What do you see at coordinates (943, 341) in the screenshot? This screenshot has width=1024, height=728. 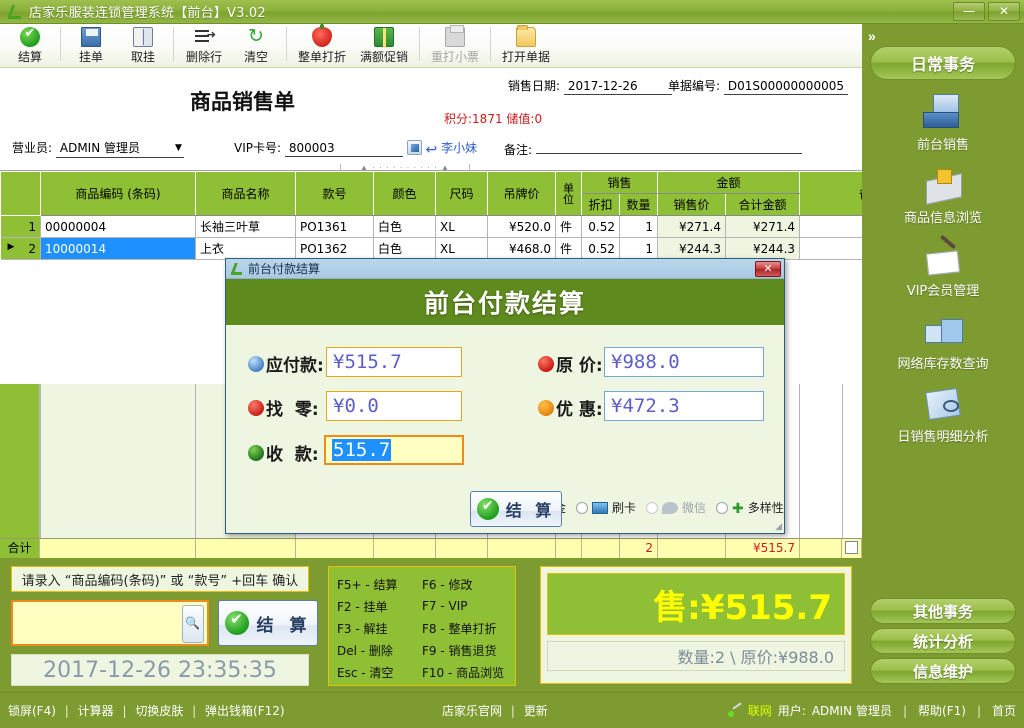 I see `sidebar-item-stock-query: 网络库存数查询` at bounding box center [943, 341].